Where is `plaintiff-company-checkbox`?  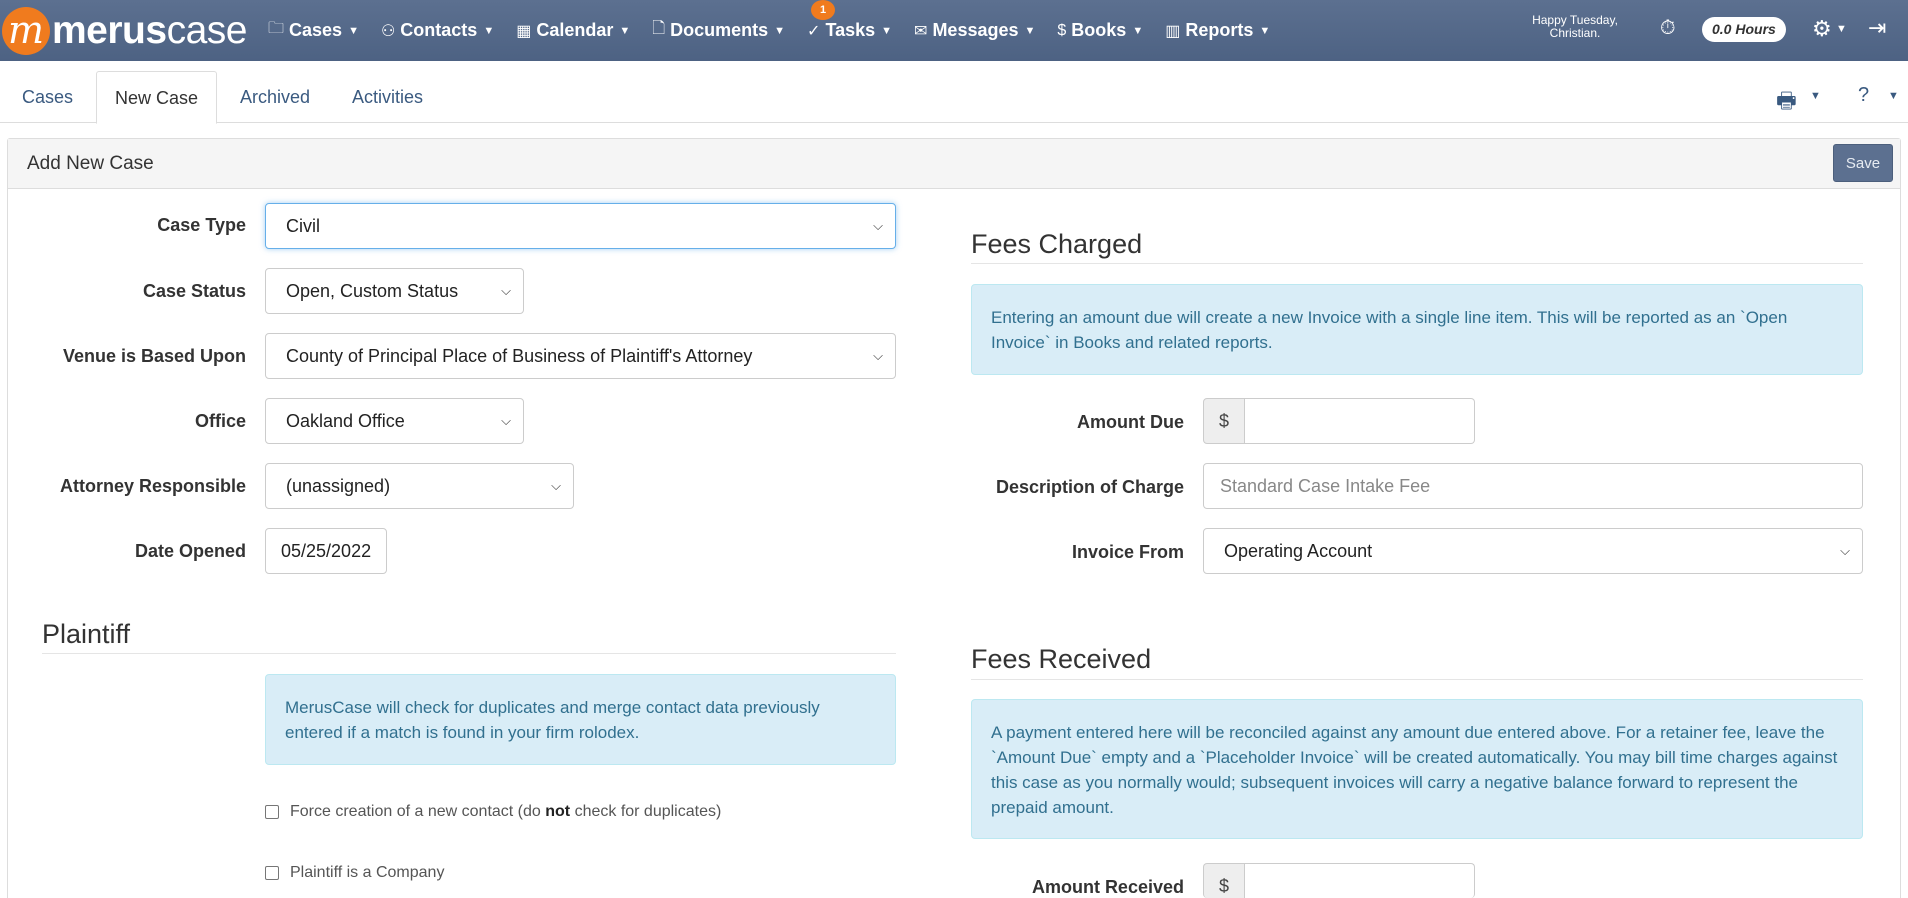
plaintiff-company-checkbox is located at coordinates (272, 873).